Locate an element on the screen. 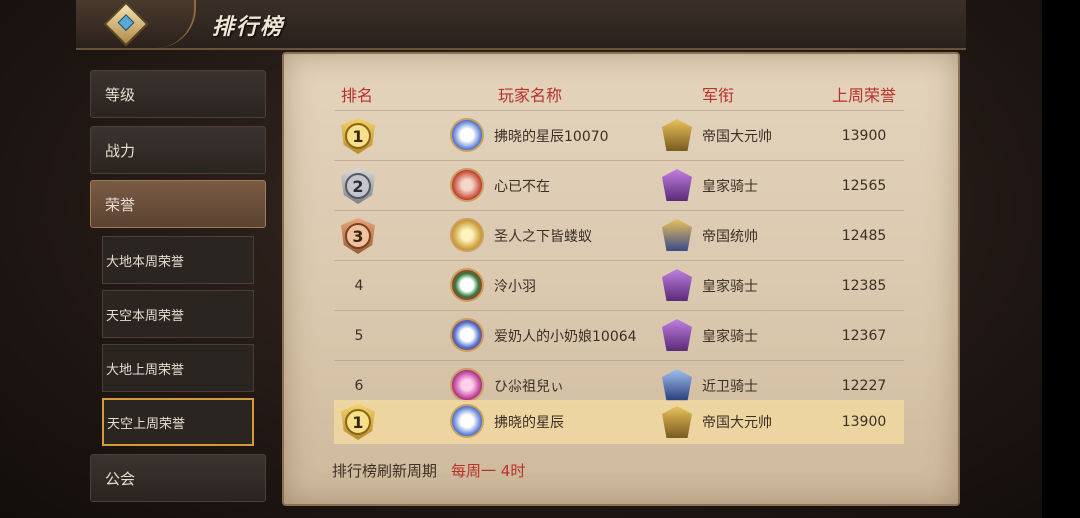 This screenshot has width=1080, height=518. tab-honor: 荣誉 is located at coordinates (178, 204).